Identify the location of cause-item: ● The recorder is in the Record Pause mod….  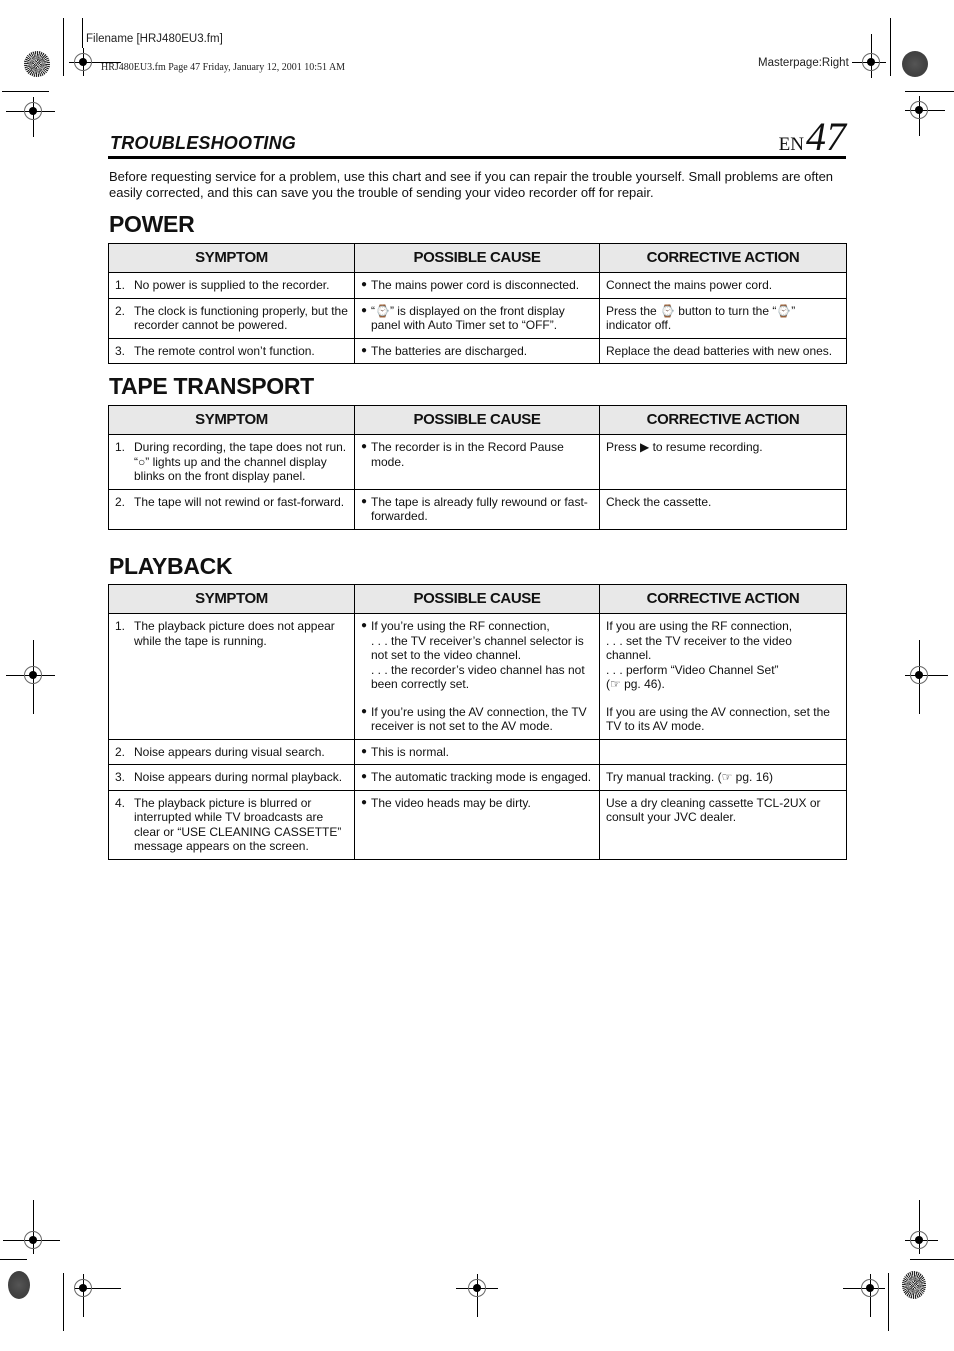
(477, 454).